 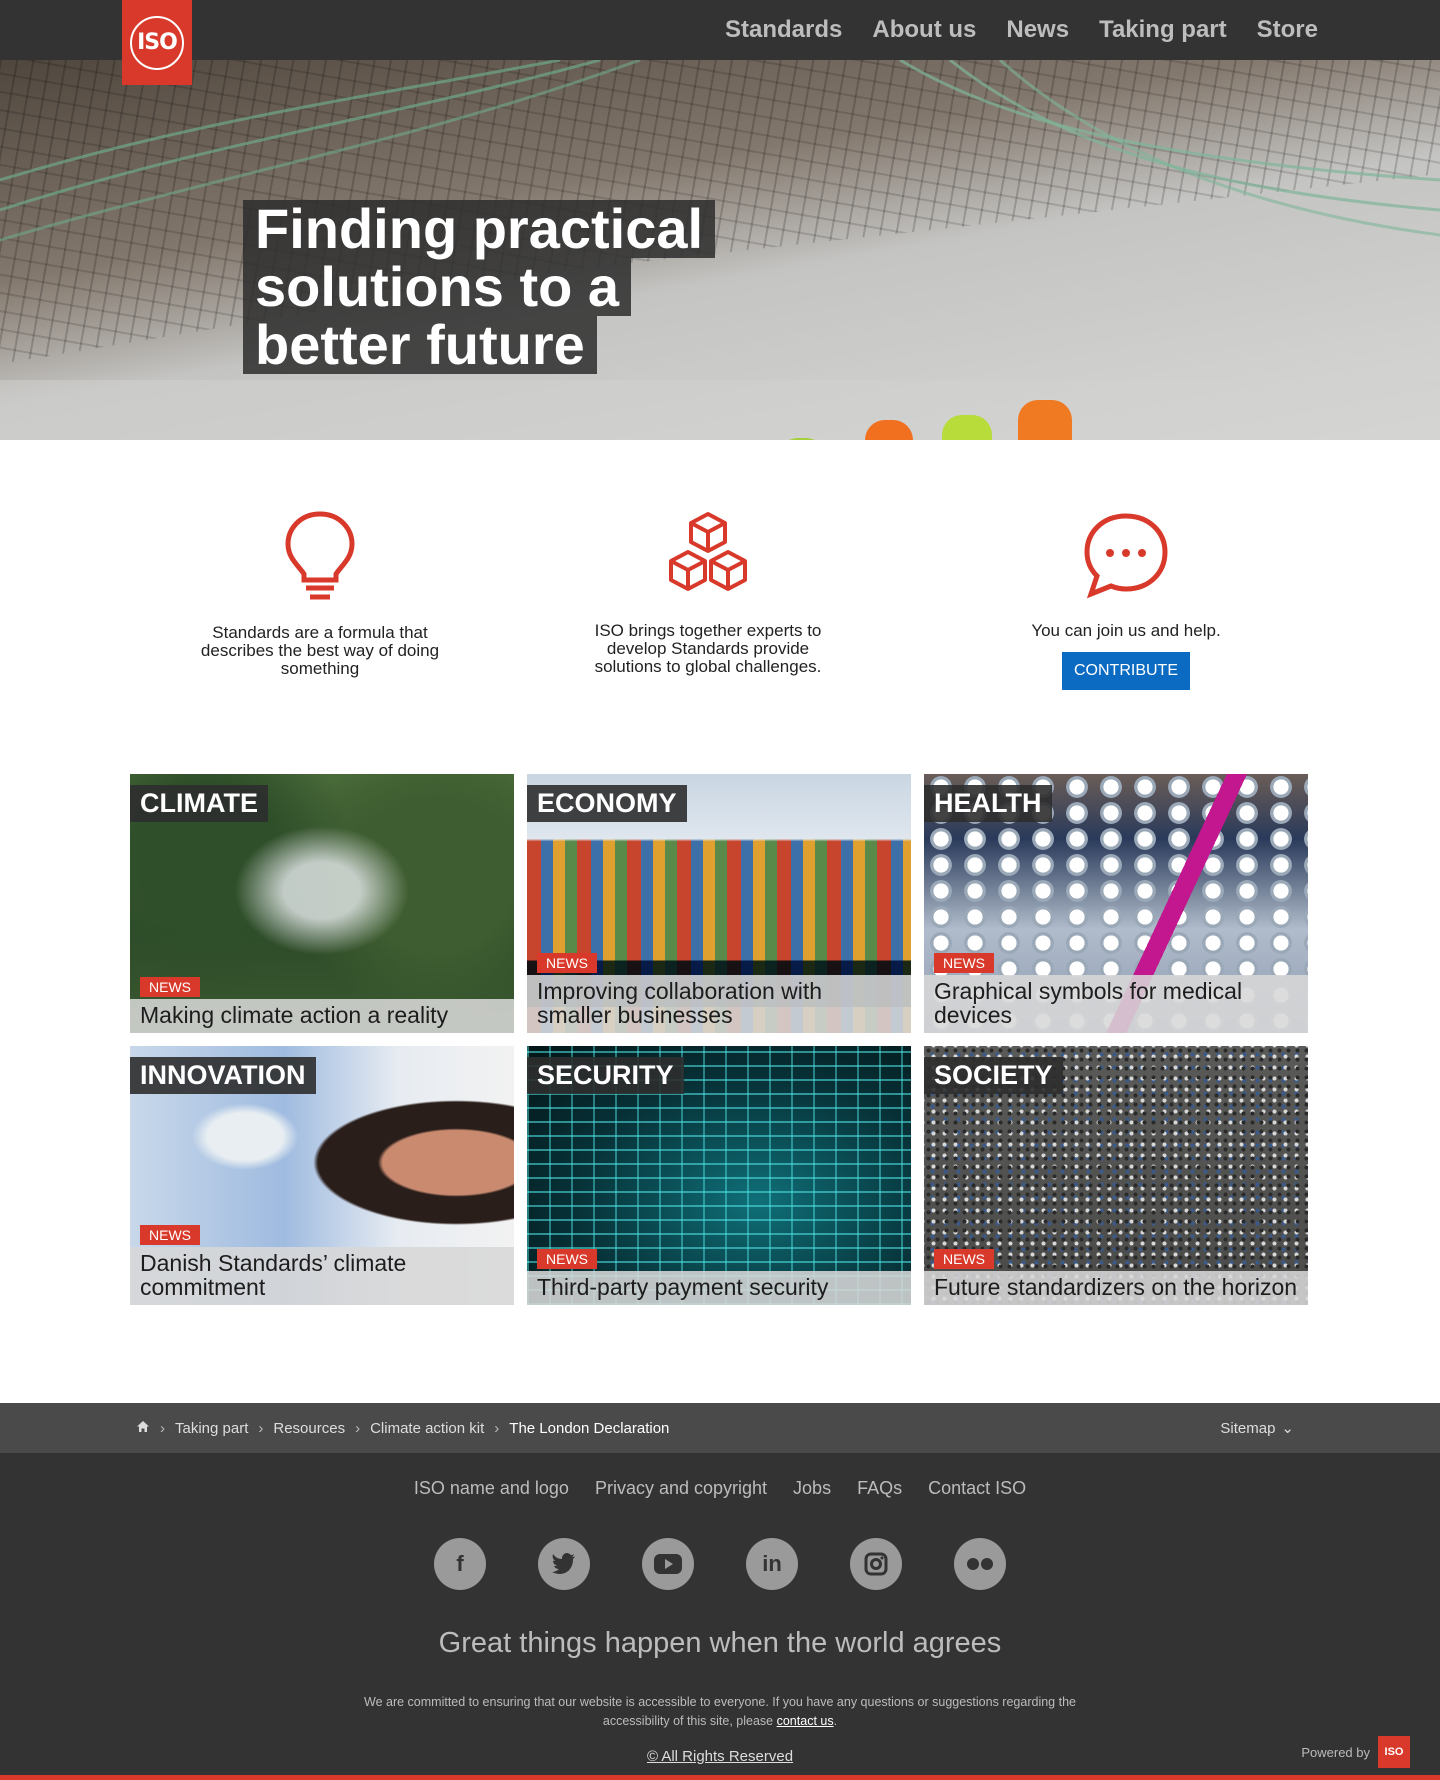 What do you see at coordinates (772, 1564) in the screenshot?
I see `linkedin-icon: in` at bounding box center [772, 1564].